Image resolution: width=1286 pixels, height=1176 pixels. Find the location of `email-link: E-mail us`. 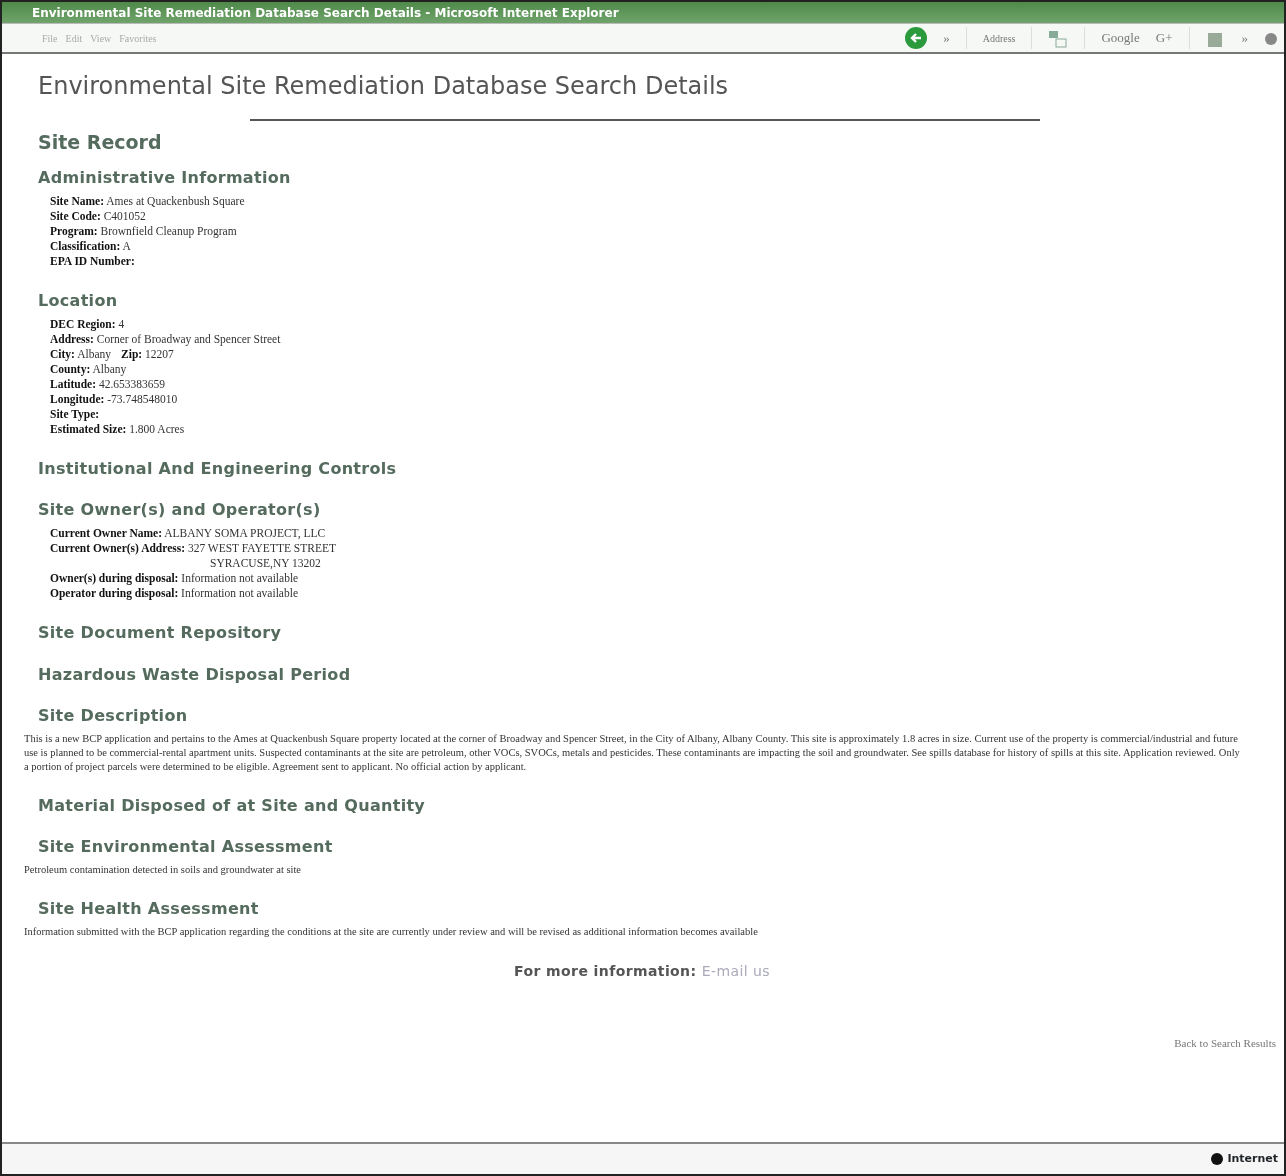

email-link: E-mail us is located at coordinates (735, 971).